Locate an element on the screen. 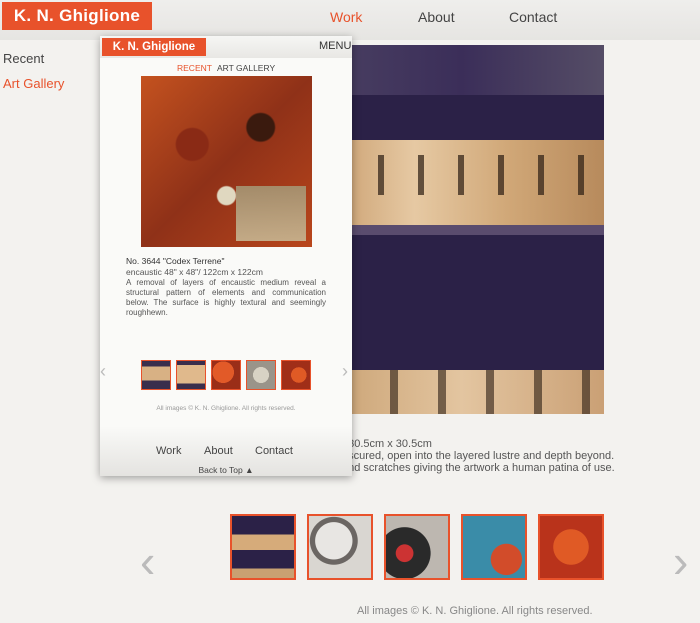  sidebar-item-art-gallery: Art Gallery is located at coordinates (33, 83).